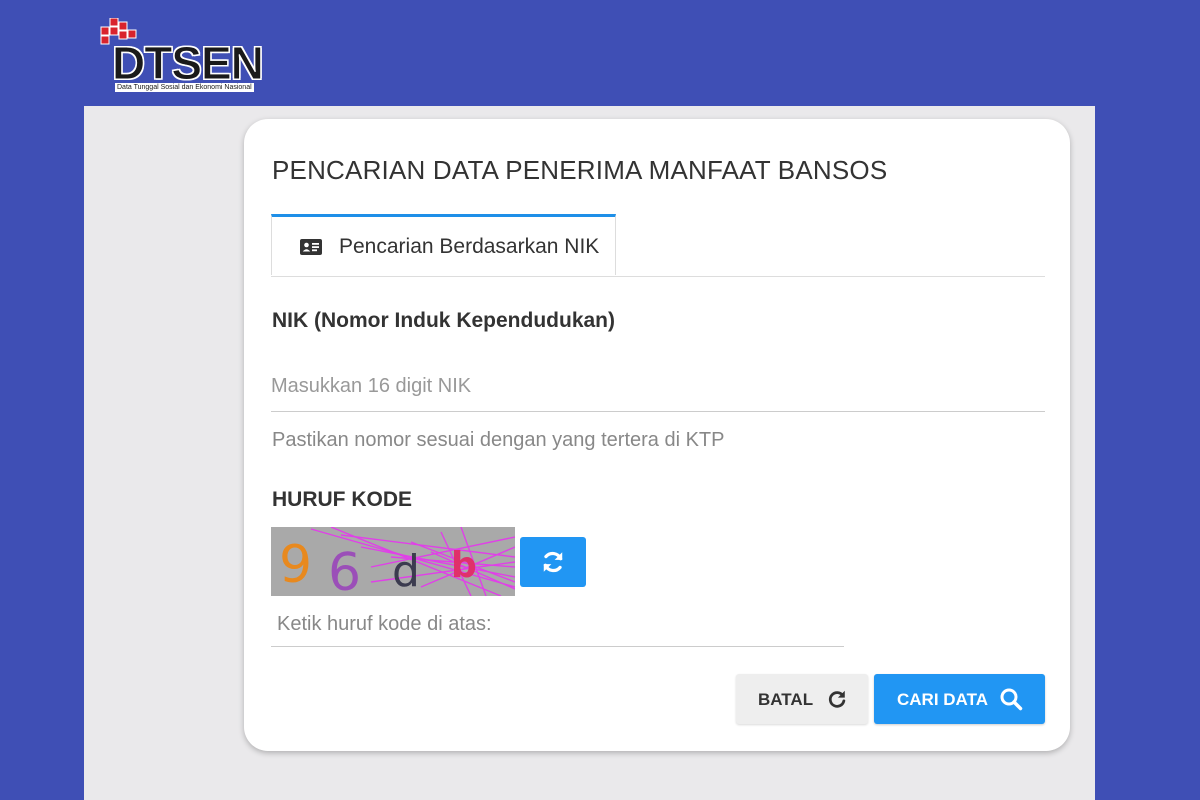  Describe the element at coordinates (837, 699) in the screenshot. I see `reset-icon` at that location.